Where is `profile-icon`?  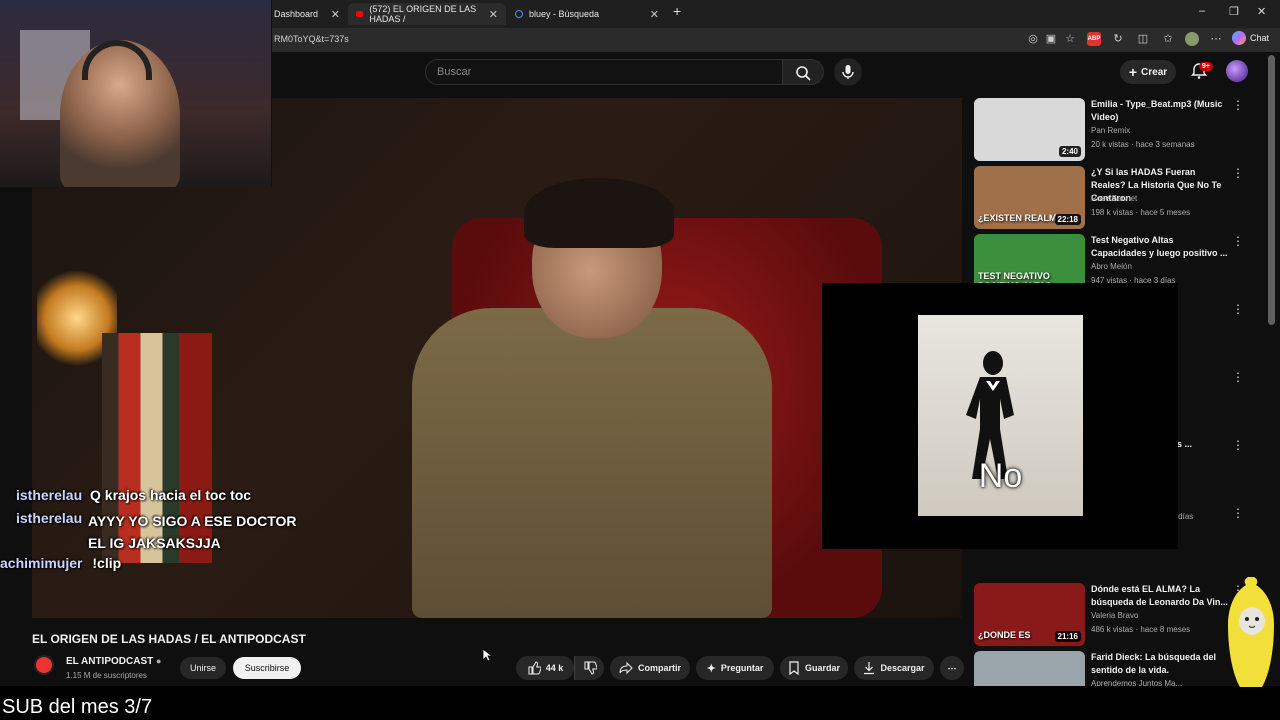 profile-icon is located at coordinates (1192, 39).